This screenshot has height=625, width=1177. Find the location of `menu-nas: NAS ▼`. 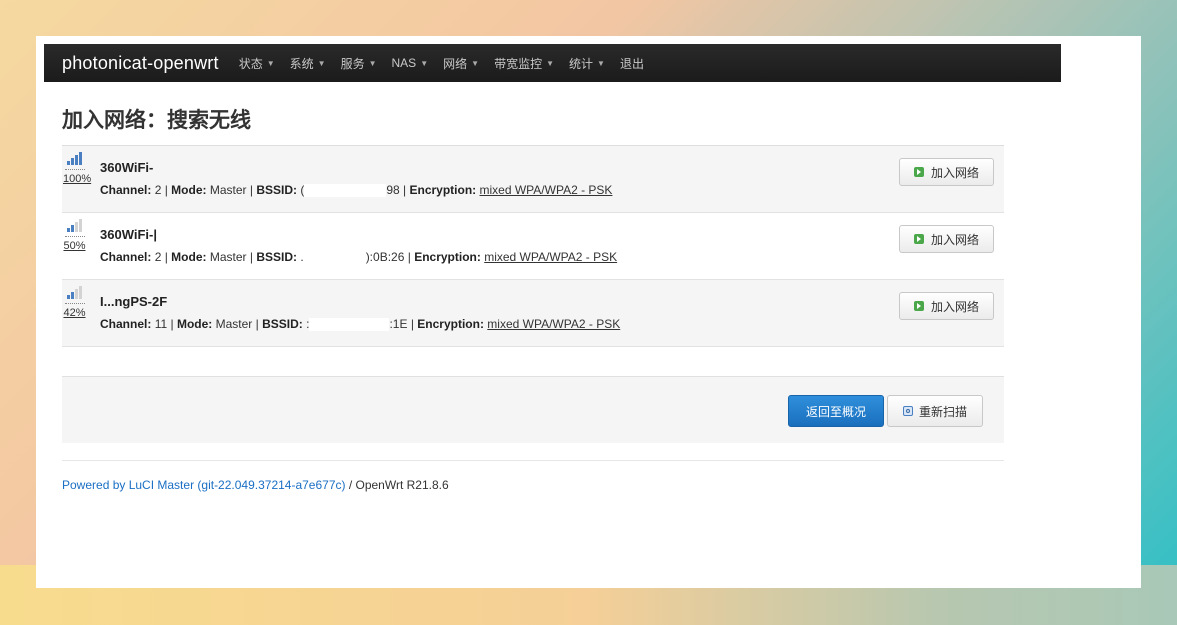

menu-nas: NAS ▼ is located at coordinates (410, 63).